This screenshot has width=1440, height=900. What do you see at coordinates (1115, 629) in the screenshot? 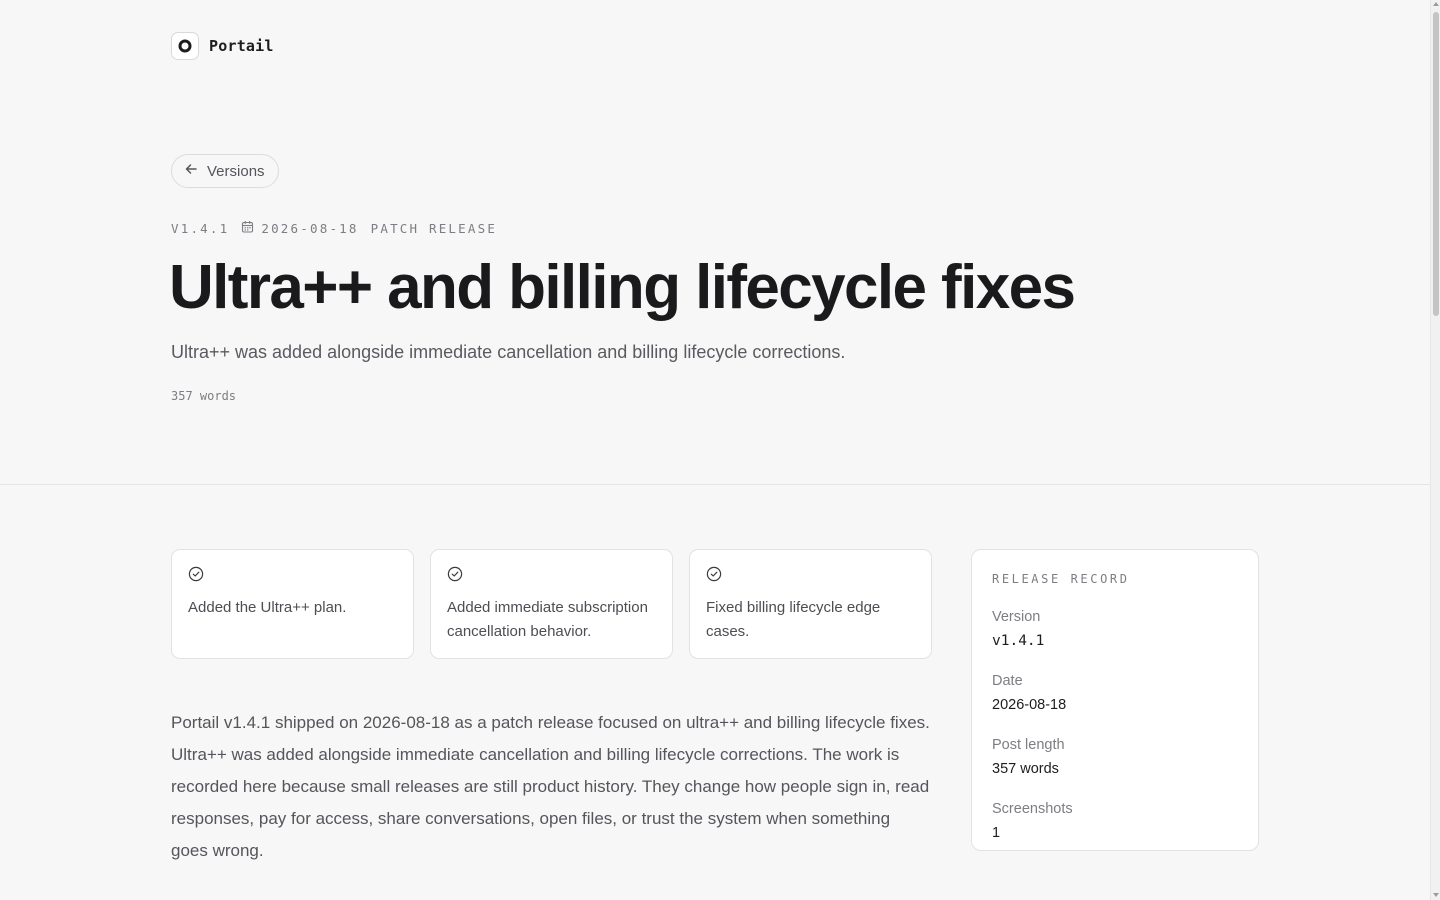
I see `record-version: Version v1.4.1` at bounding box center [1115, 629].